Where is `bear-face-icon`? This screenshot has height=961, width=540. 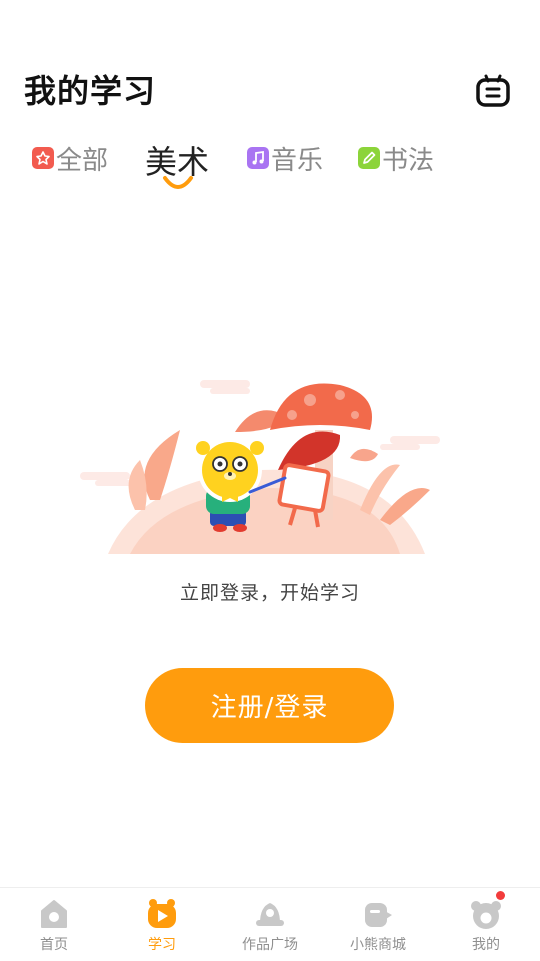 bear-face-icon is located at coordinates (486, 914).